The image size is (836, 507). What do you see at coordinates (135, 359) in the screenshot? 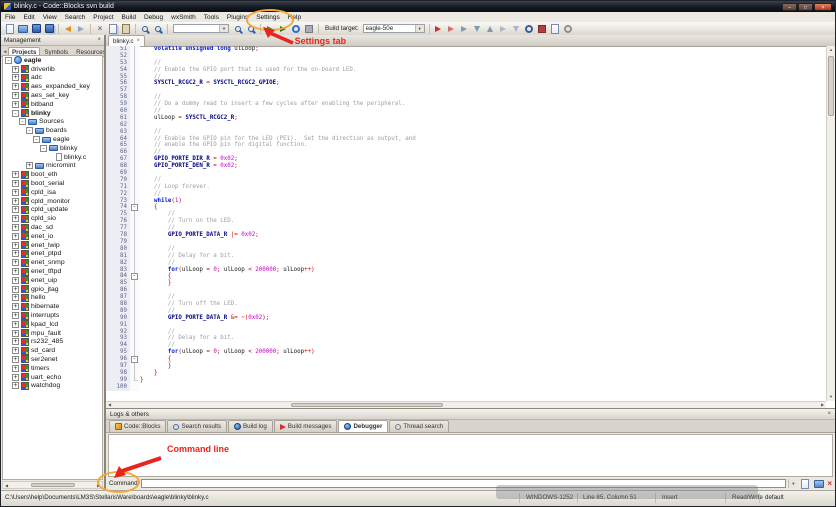
I see `fold-margin: -` at bounding box center [135, 359].